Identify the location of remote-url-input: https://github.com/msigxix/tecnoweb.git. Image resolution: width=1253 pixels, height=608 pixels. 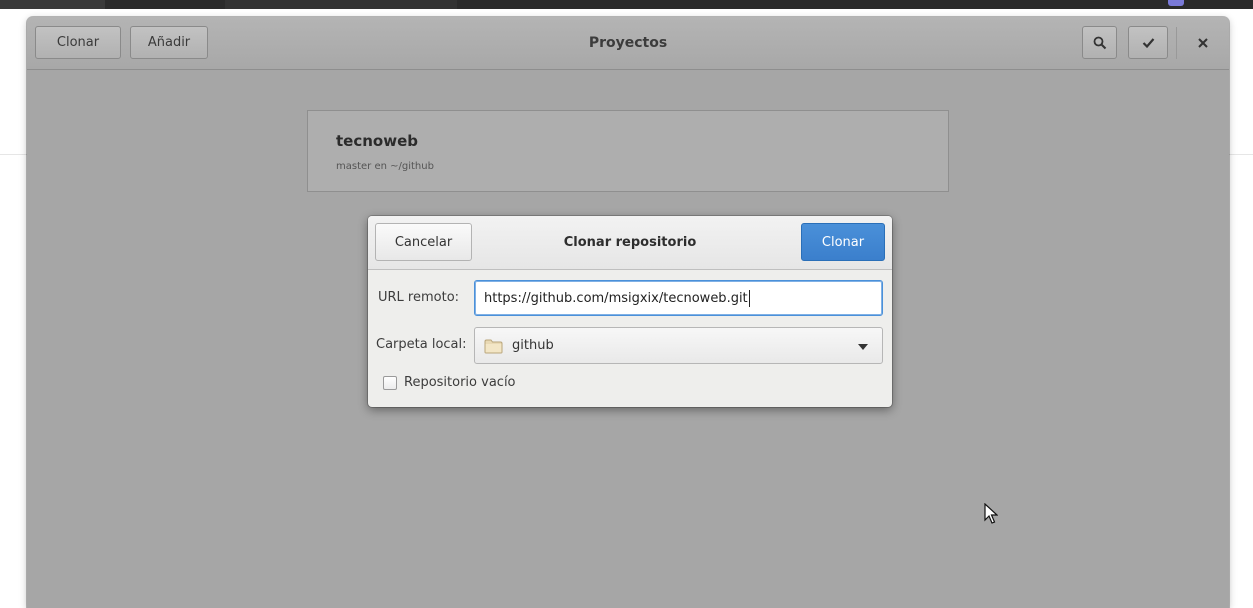
(678, 298).